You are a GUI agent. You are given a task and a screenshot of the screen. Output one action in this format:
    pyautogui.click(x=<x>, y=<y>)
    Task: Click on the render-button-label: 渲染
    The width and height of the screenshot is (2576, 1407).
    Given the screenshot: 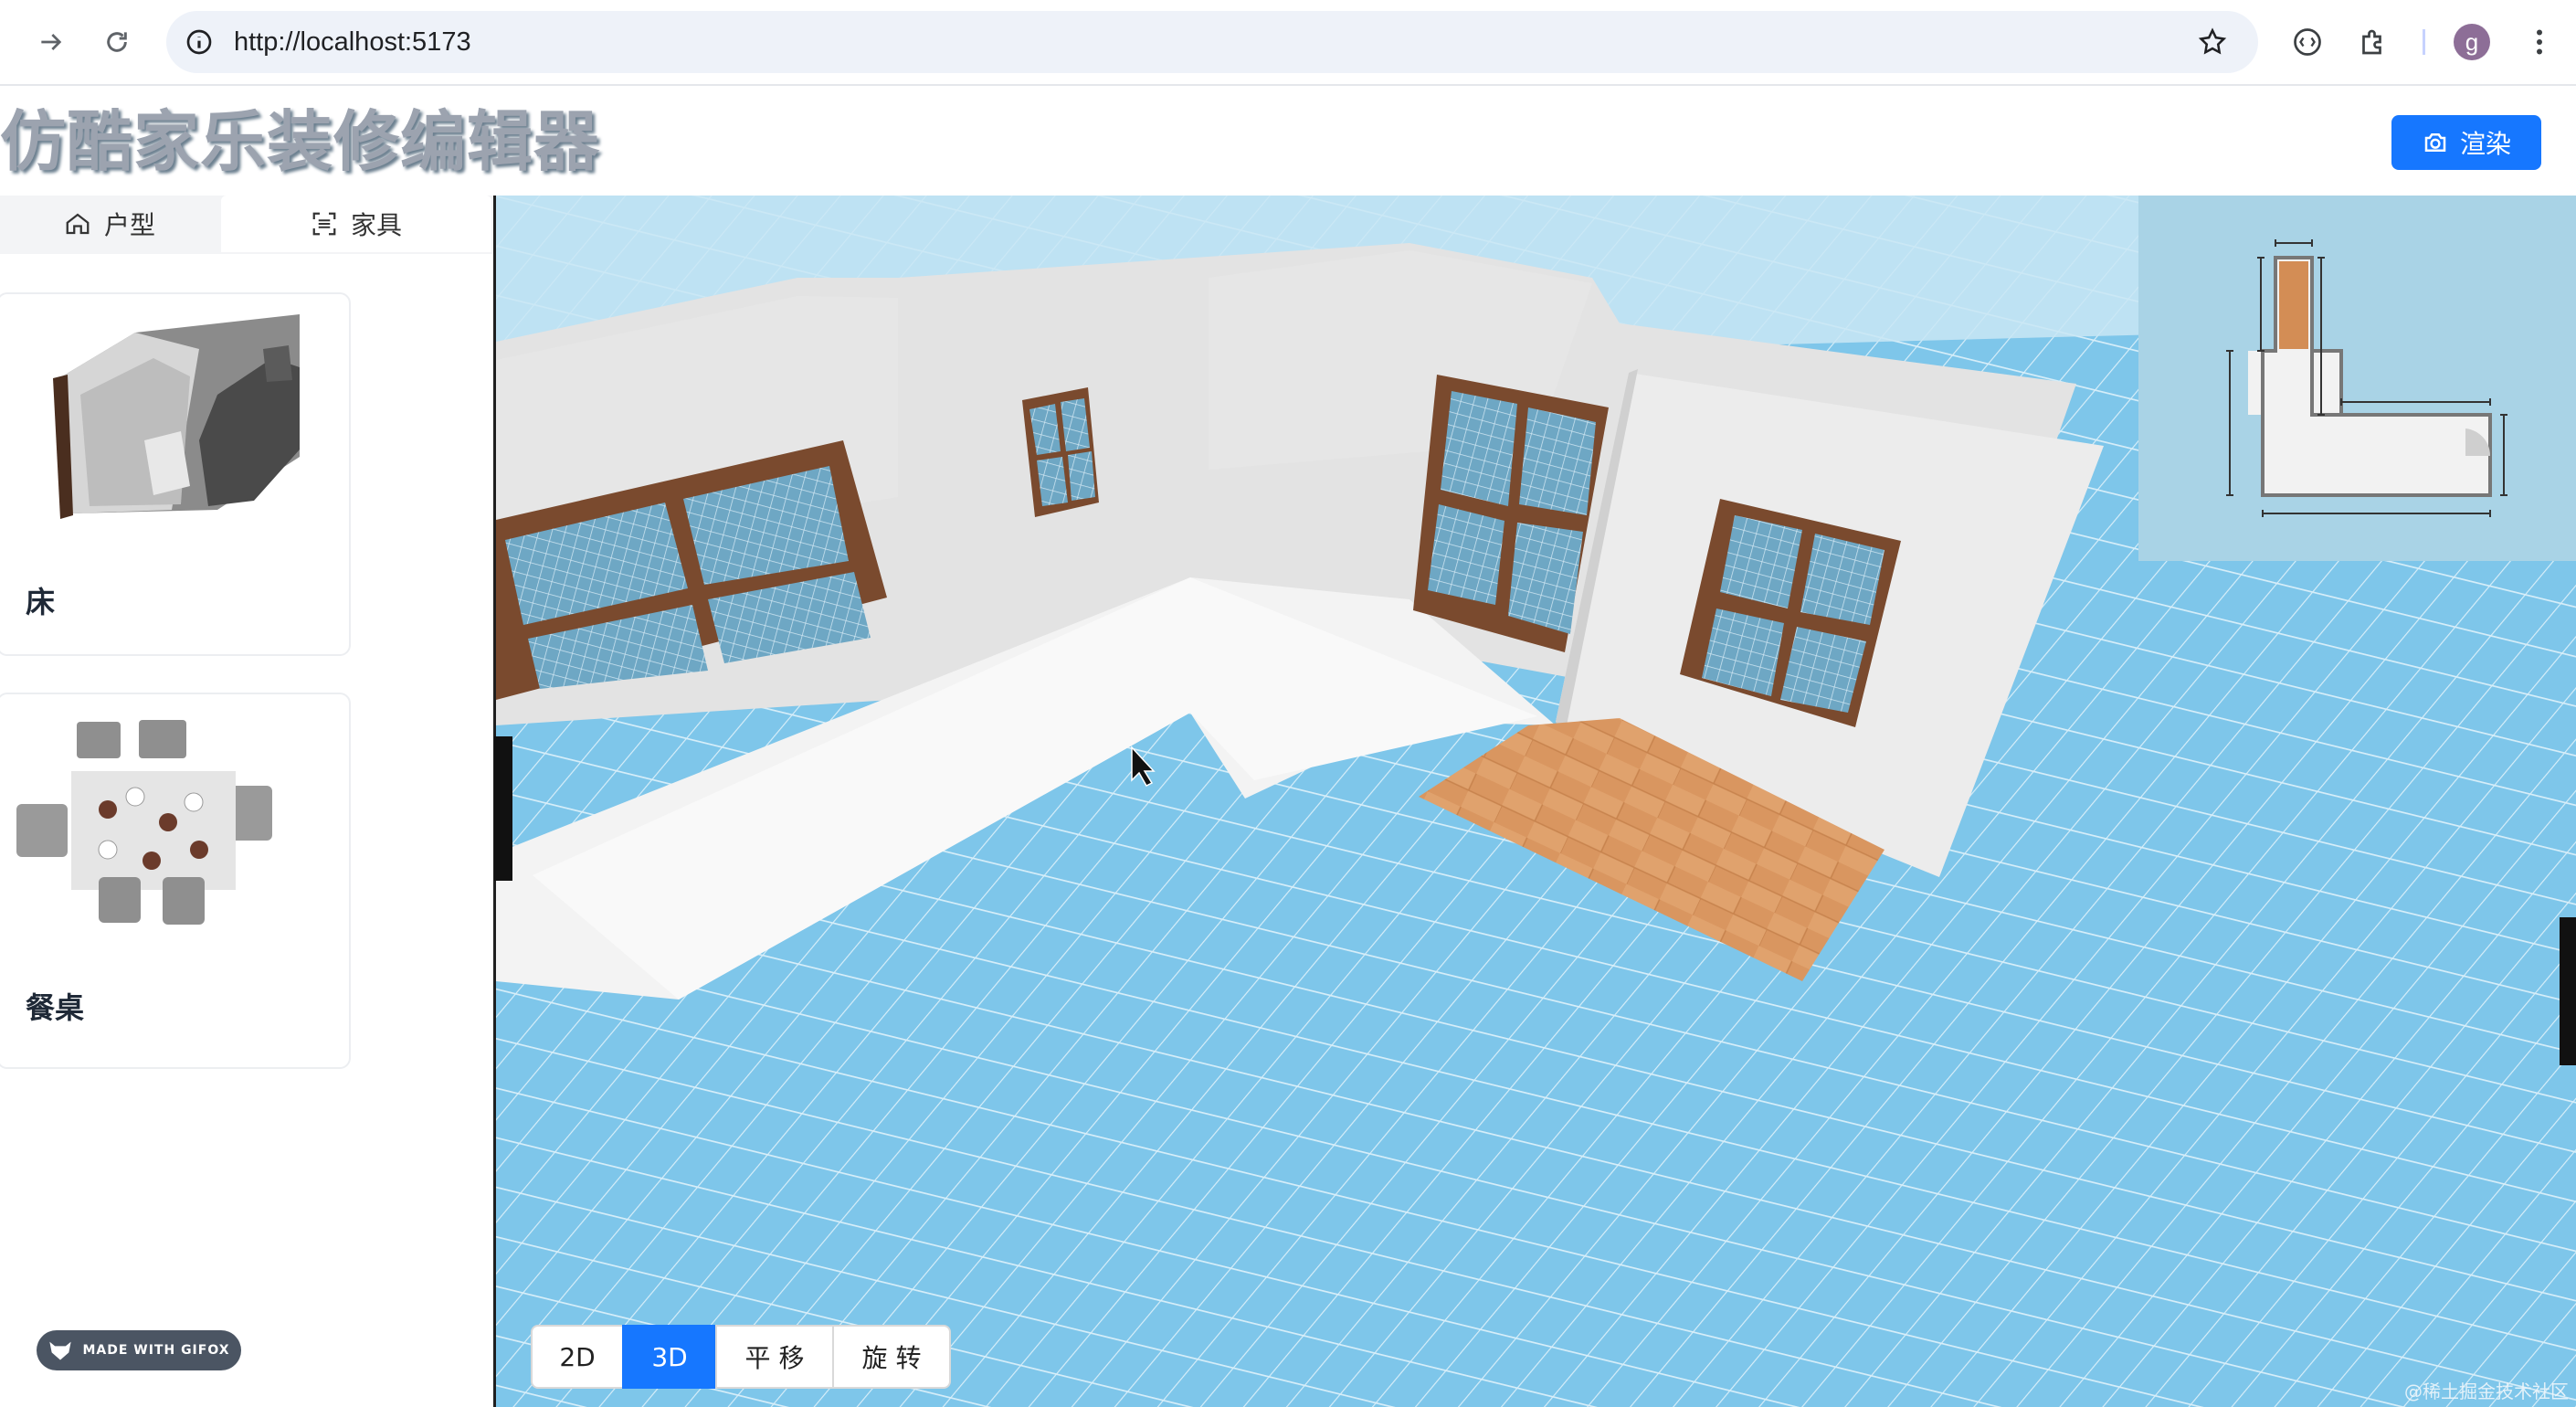 What is the action you would take?
    pyautogui.click(x=2485, y=144)
    